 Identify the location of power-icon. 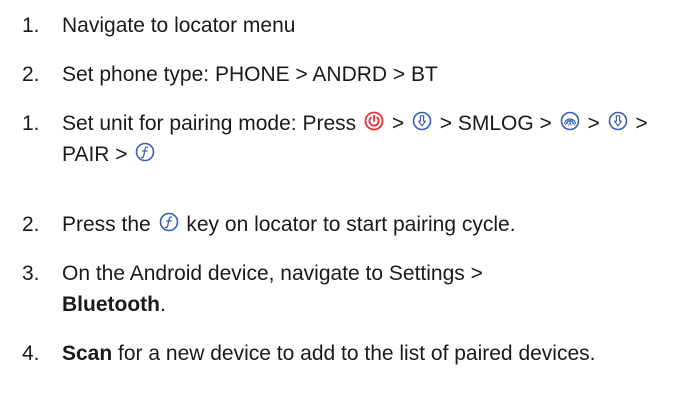
(374, 121).